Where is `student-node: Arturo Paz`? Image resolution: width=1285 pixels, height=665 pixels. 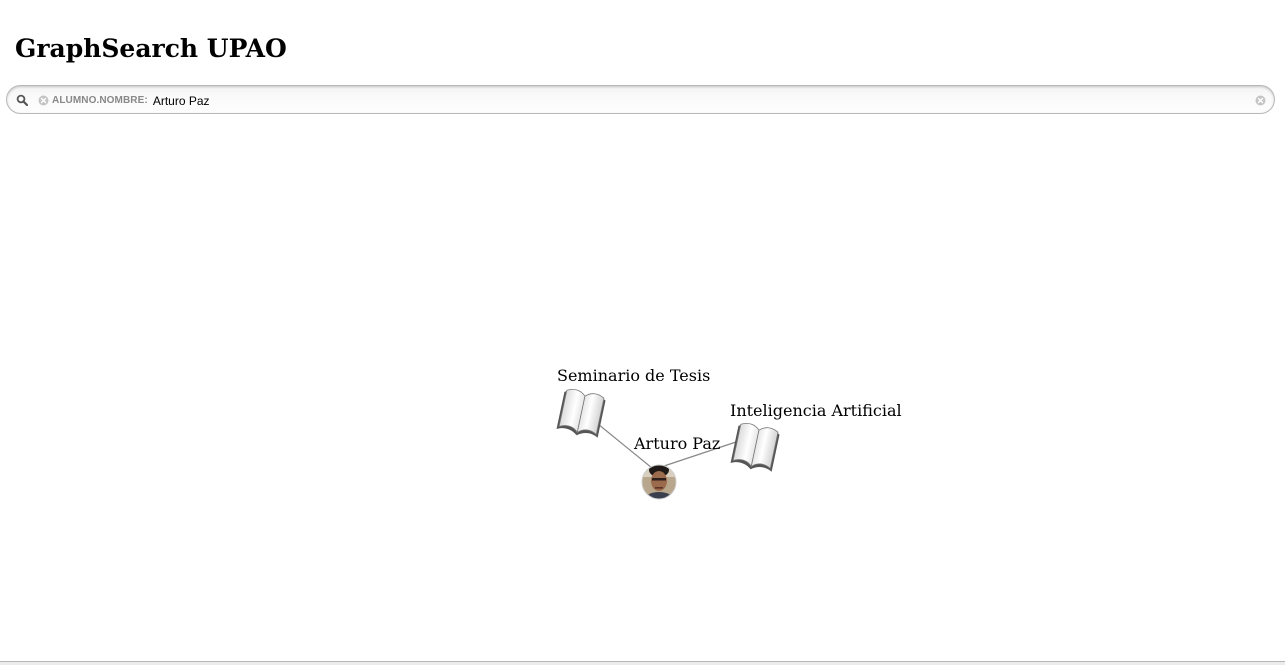 student-node: Arturo Paz is located at coordinates (676, 471).